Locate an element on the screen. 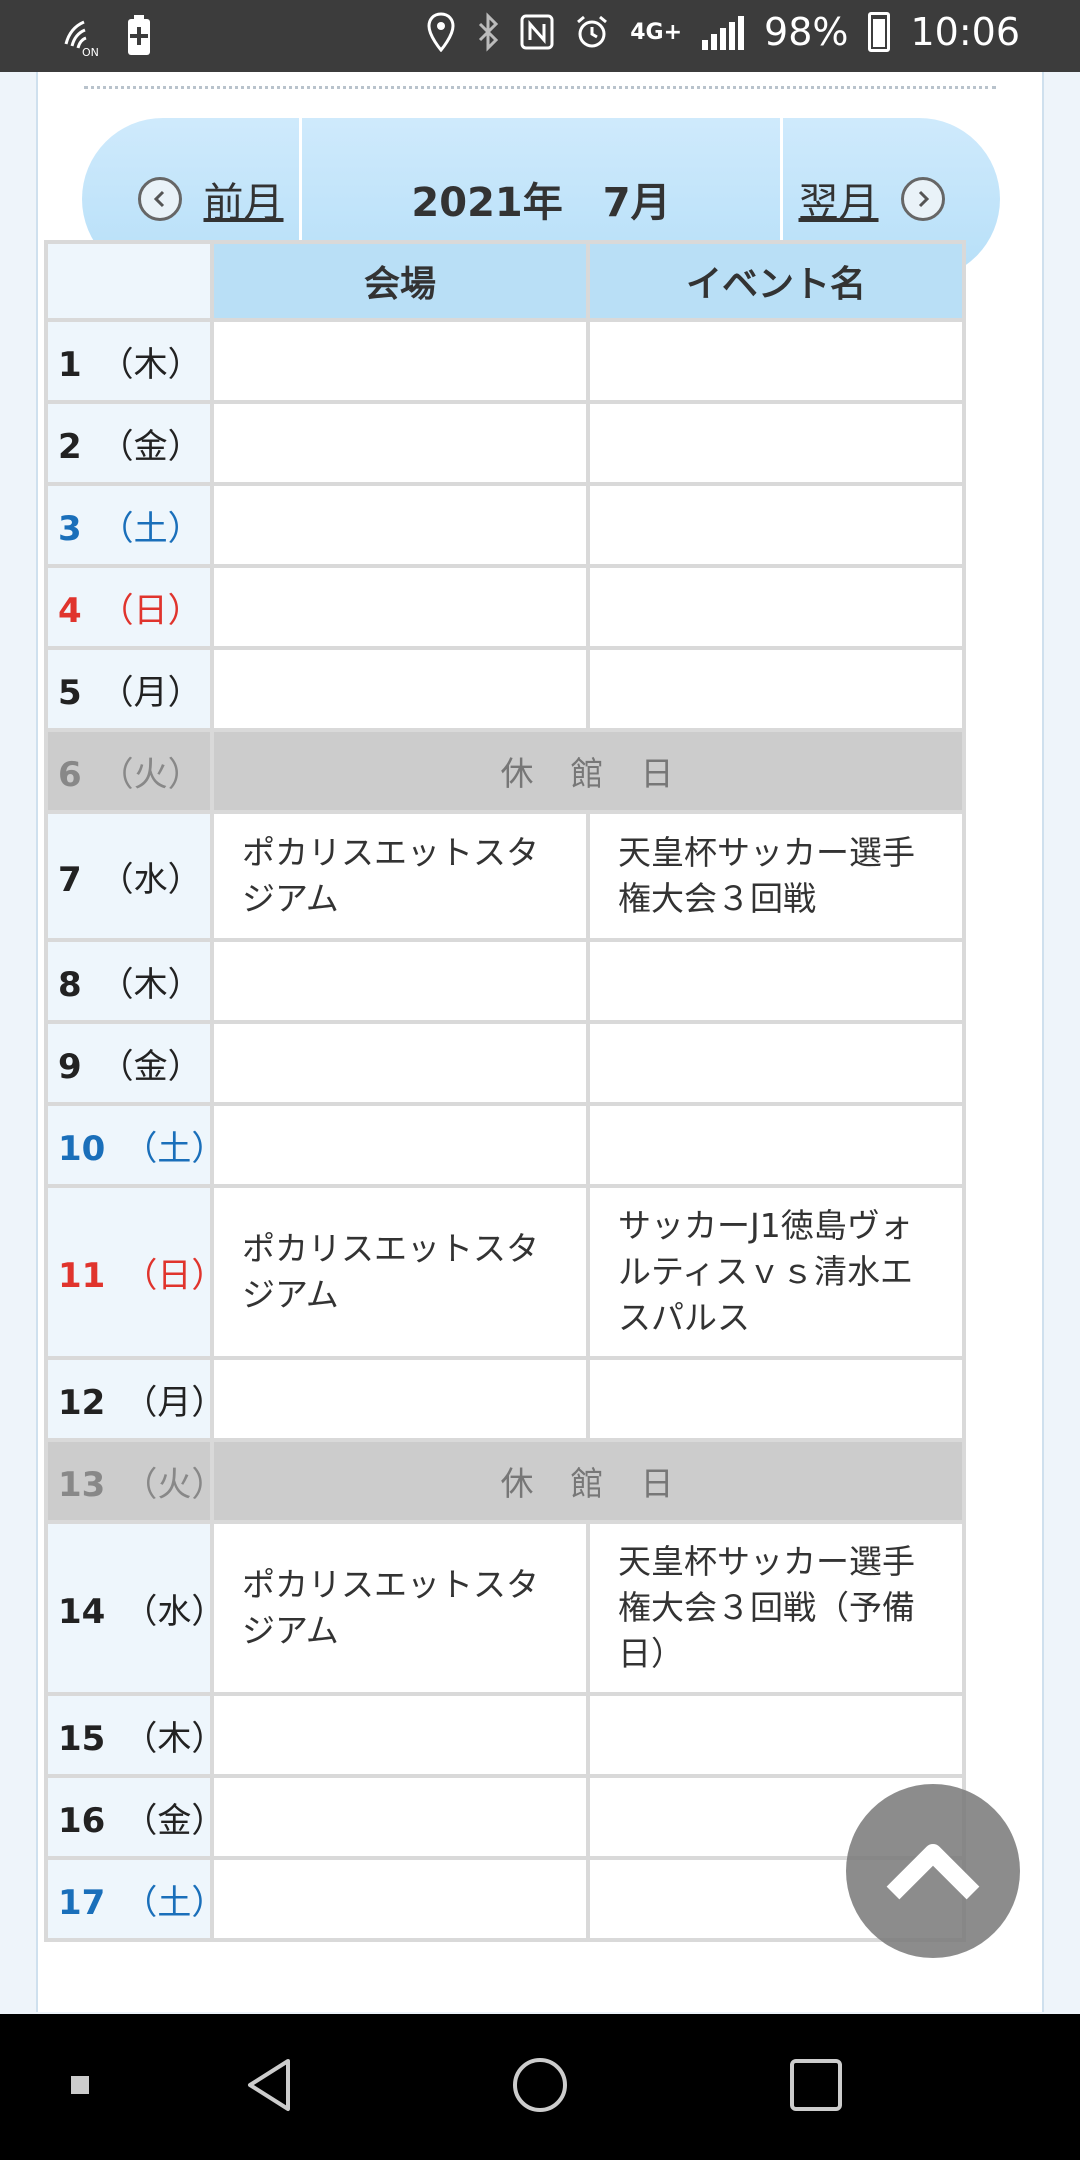  svg-text: ON is located at coordinates (90, 52).